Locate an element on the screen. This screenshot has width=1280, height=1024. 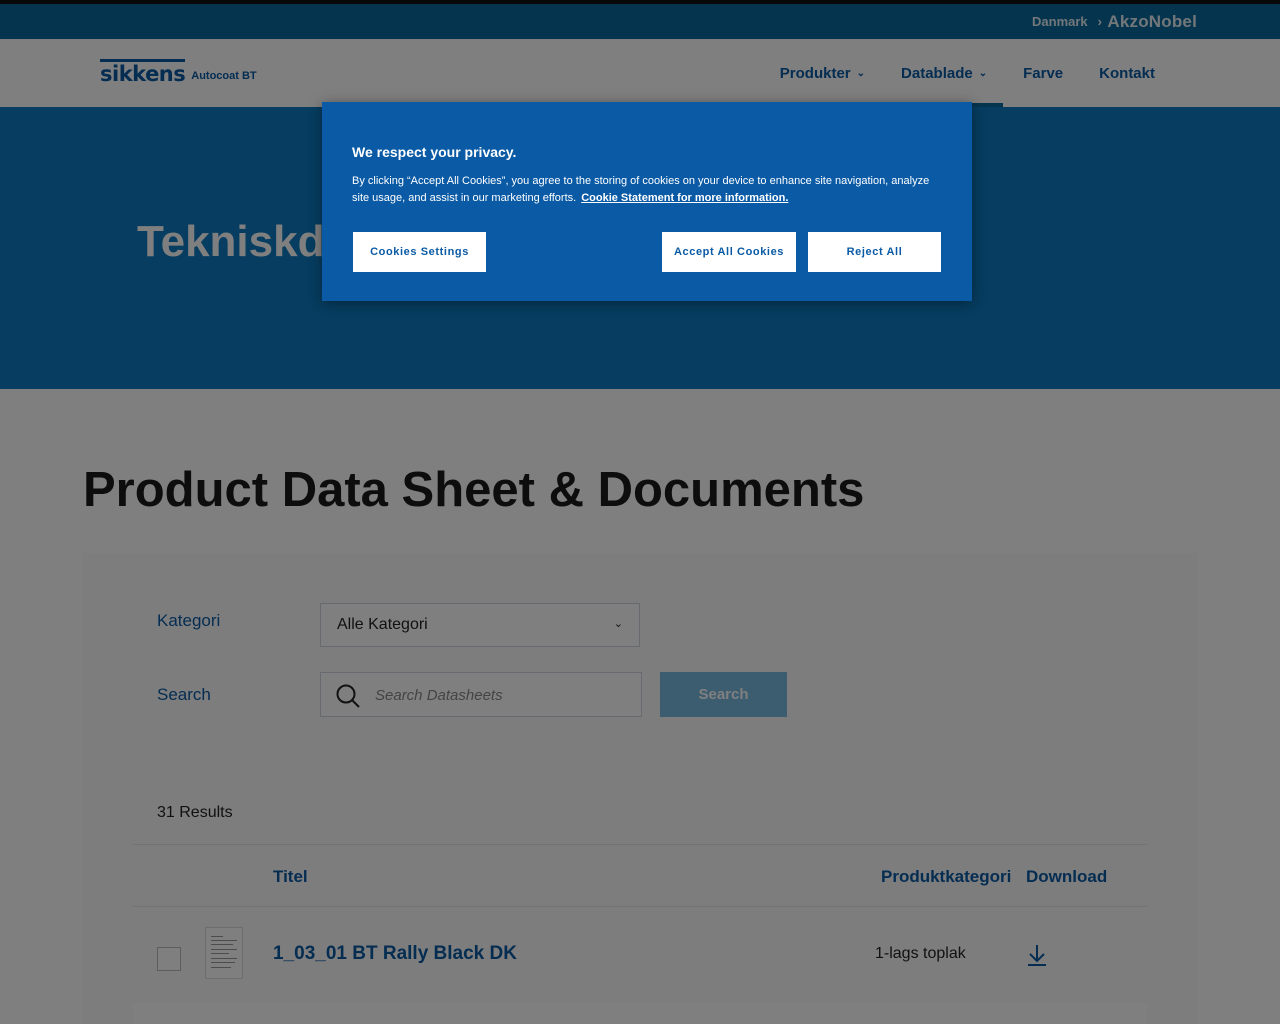
cookie-statement-link: Cookie Statement for more information. is located at coordinates (684, 198).